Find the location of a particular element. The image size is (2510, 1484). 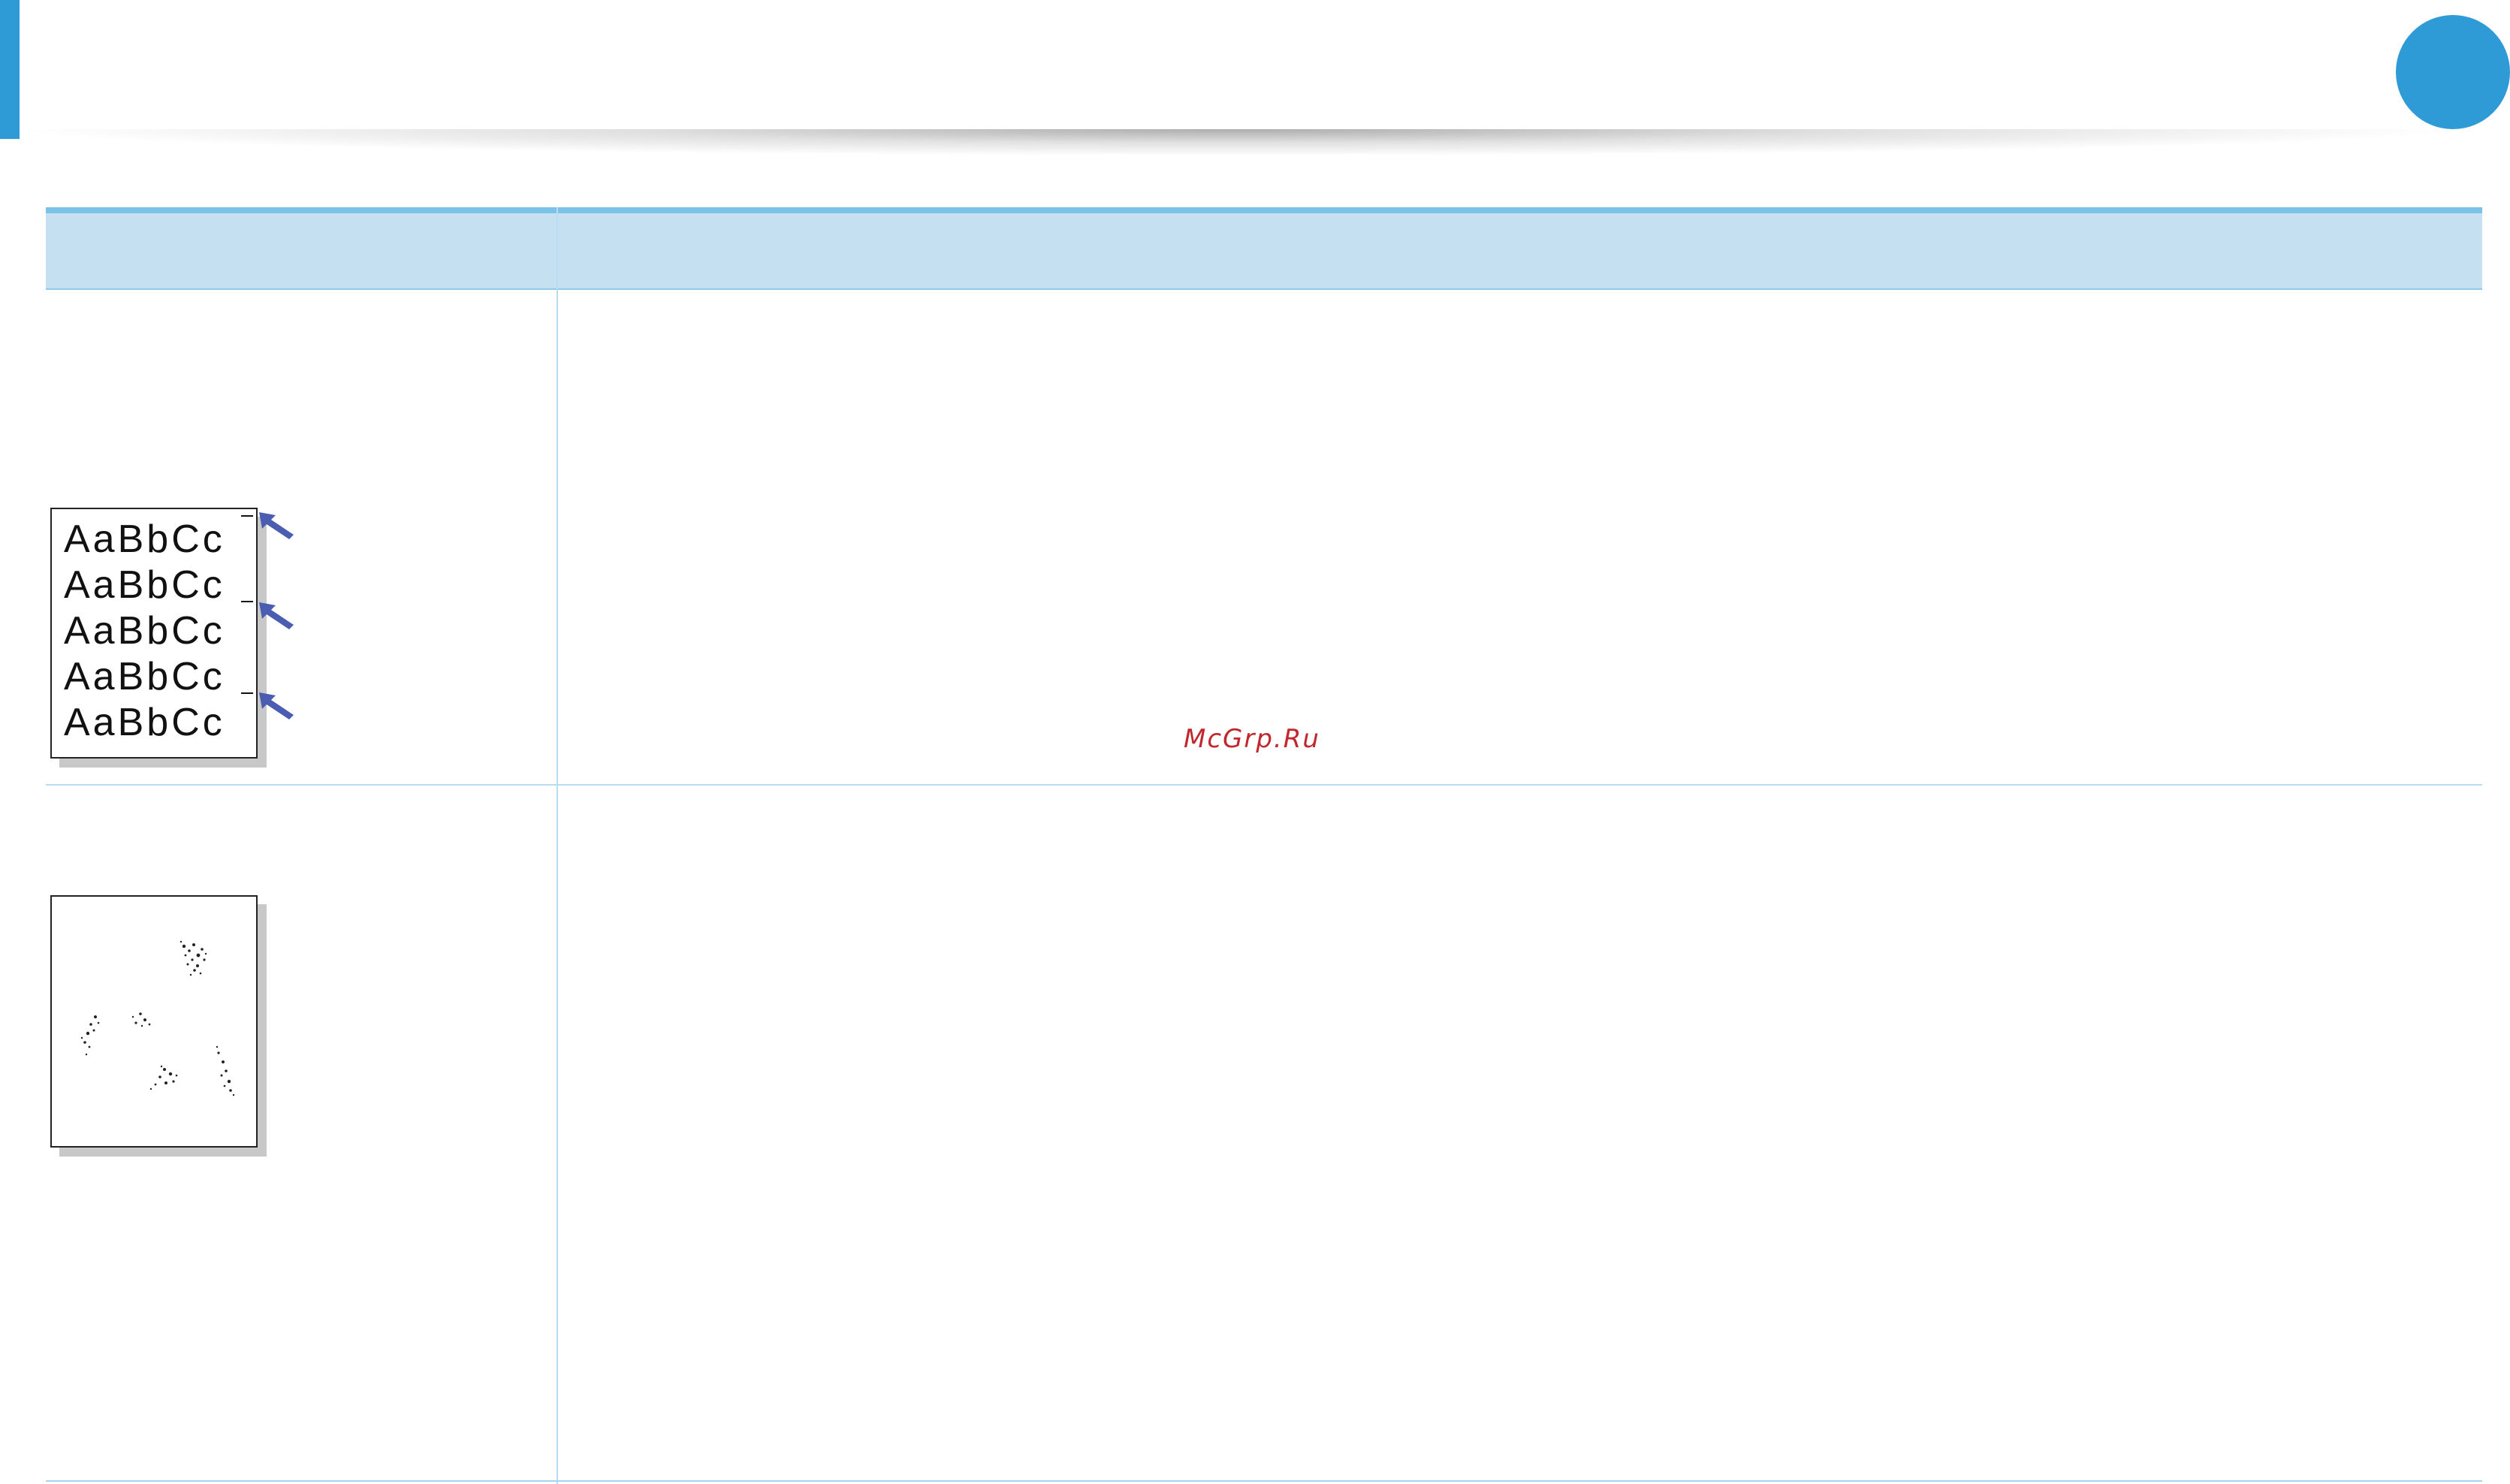

paper-sheet is located at coordinates (154, 1021).